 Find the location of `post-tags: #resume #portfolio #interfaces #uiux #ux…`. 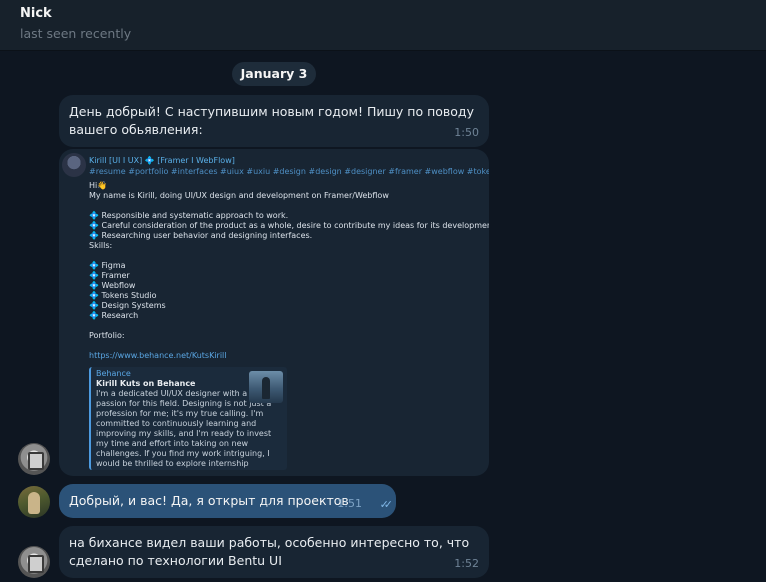

post-tags: #resume #portfolio #interfaces #uiux #ux… is located at coordinates (289, 171).